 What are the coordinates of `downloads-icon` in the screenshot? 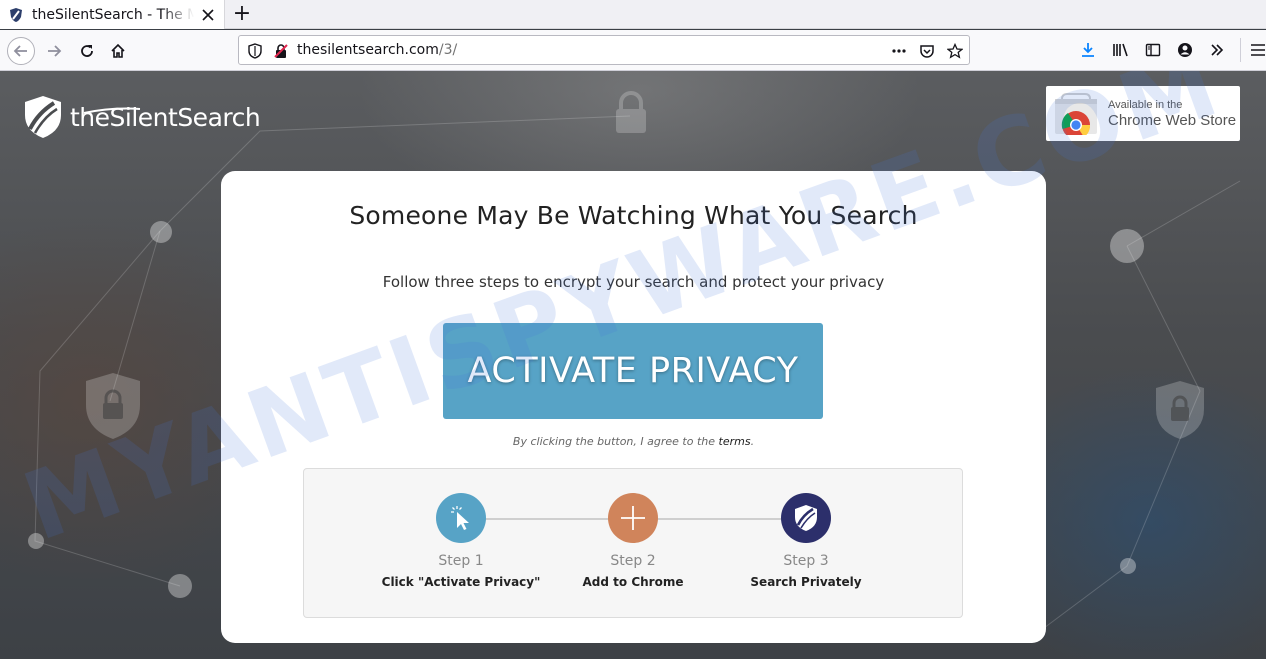 It's located at (1088, 50).